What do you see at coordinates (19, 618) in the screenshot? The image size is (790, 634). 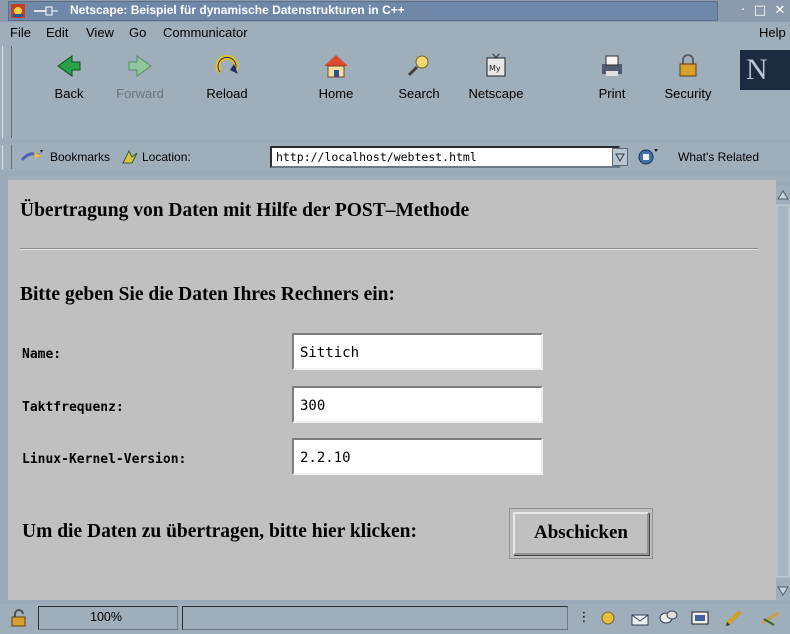 I see `security-status-icon` at bounding box center [19, 618].